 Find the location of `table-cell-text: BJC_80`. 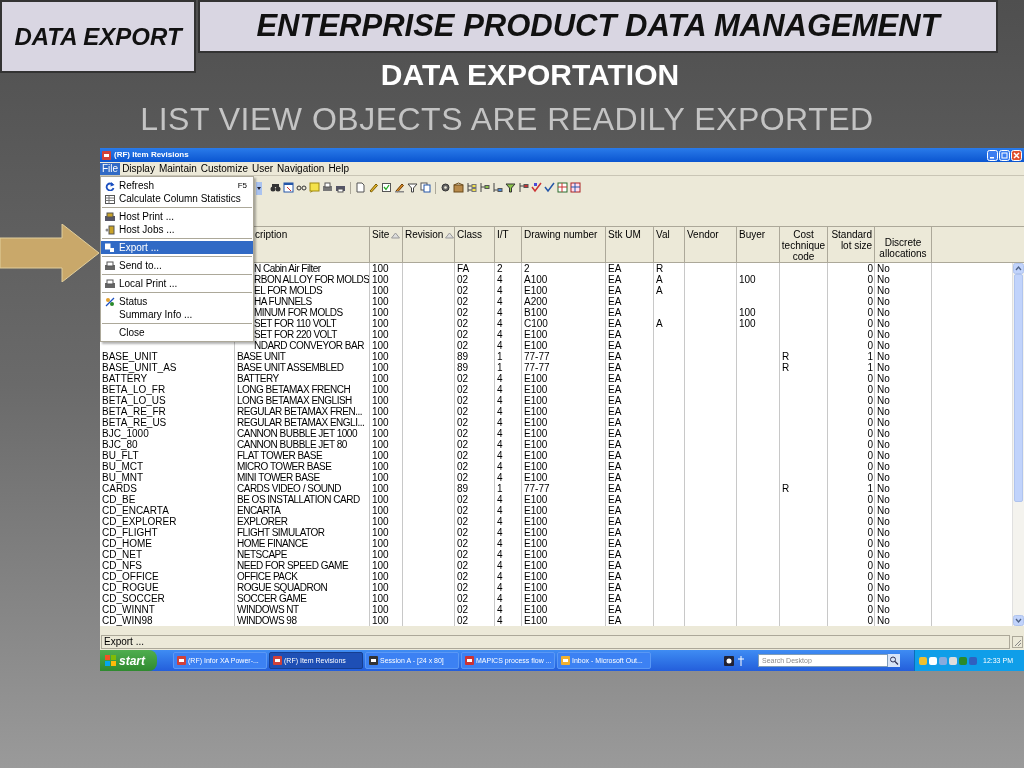

table-cell-text: BJC_80 is located at coordinates (120, 444).